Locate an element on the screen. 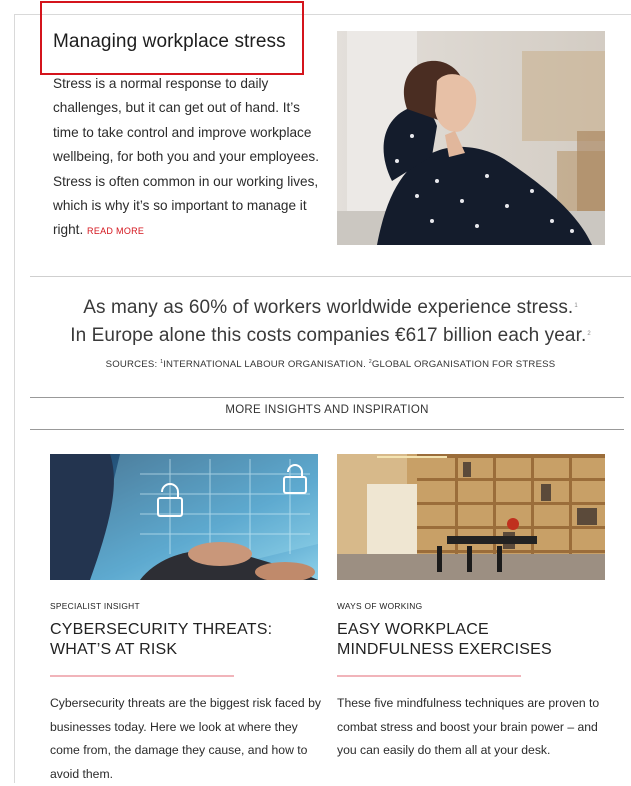 The image size is (631, 786). library-workspace-image is located at coordinates (471, 517).